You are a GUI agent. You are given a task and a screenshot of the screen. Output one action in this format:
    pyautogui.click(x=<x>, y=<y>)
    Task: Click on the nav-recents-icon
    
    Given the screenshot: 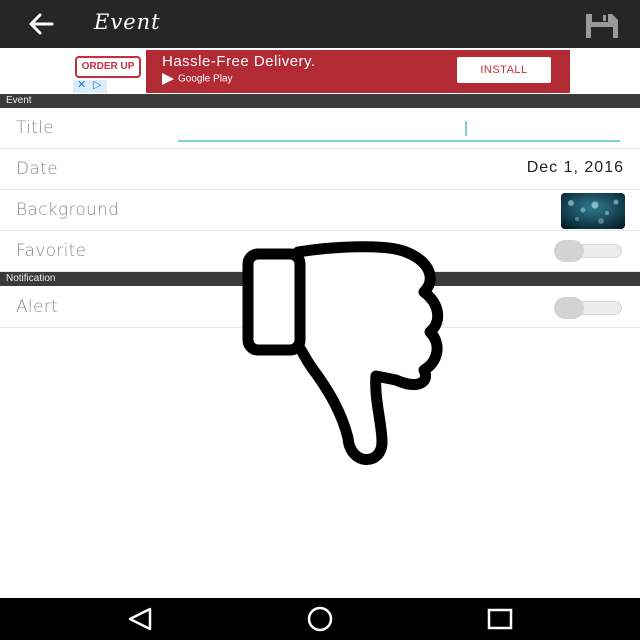 What is the action you would take?
    pyautogui.click(x=500, y=619)
    